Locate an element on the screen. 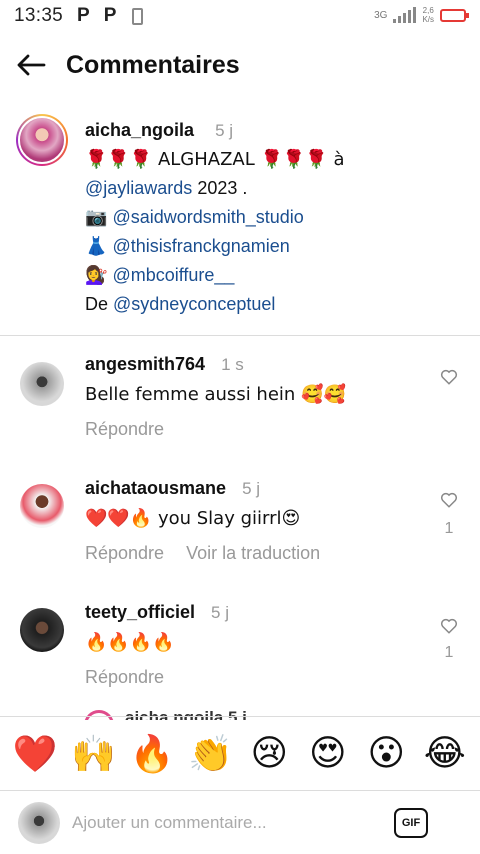 The height and width of the screenshot is (854, 480). battery-icon is located at coordinates (454, 15).